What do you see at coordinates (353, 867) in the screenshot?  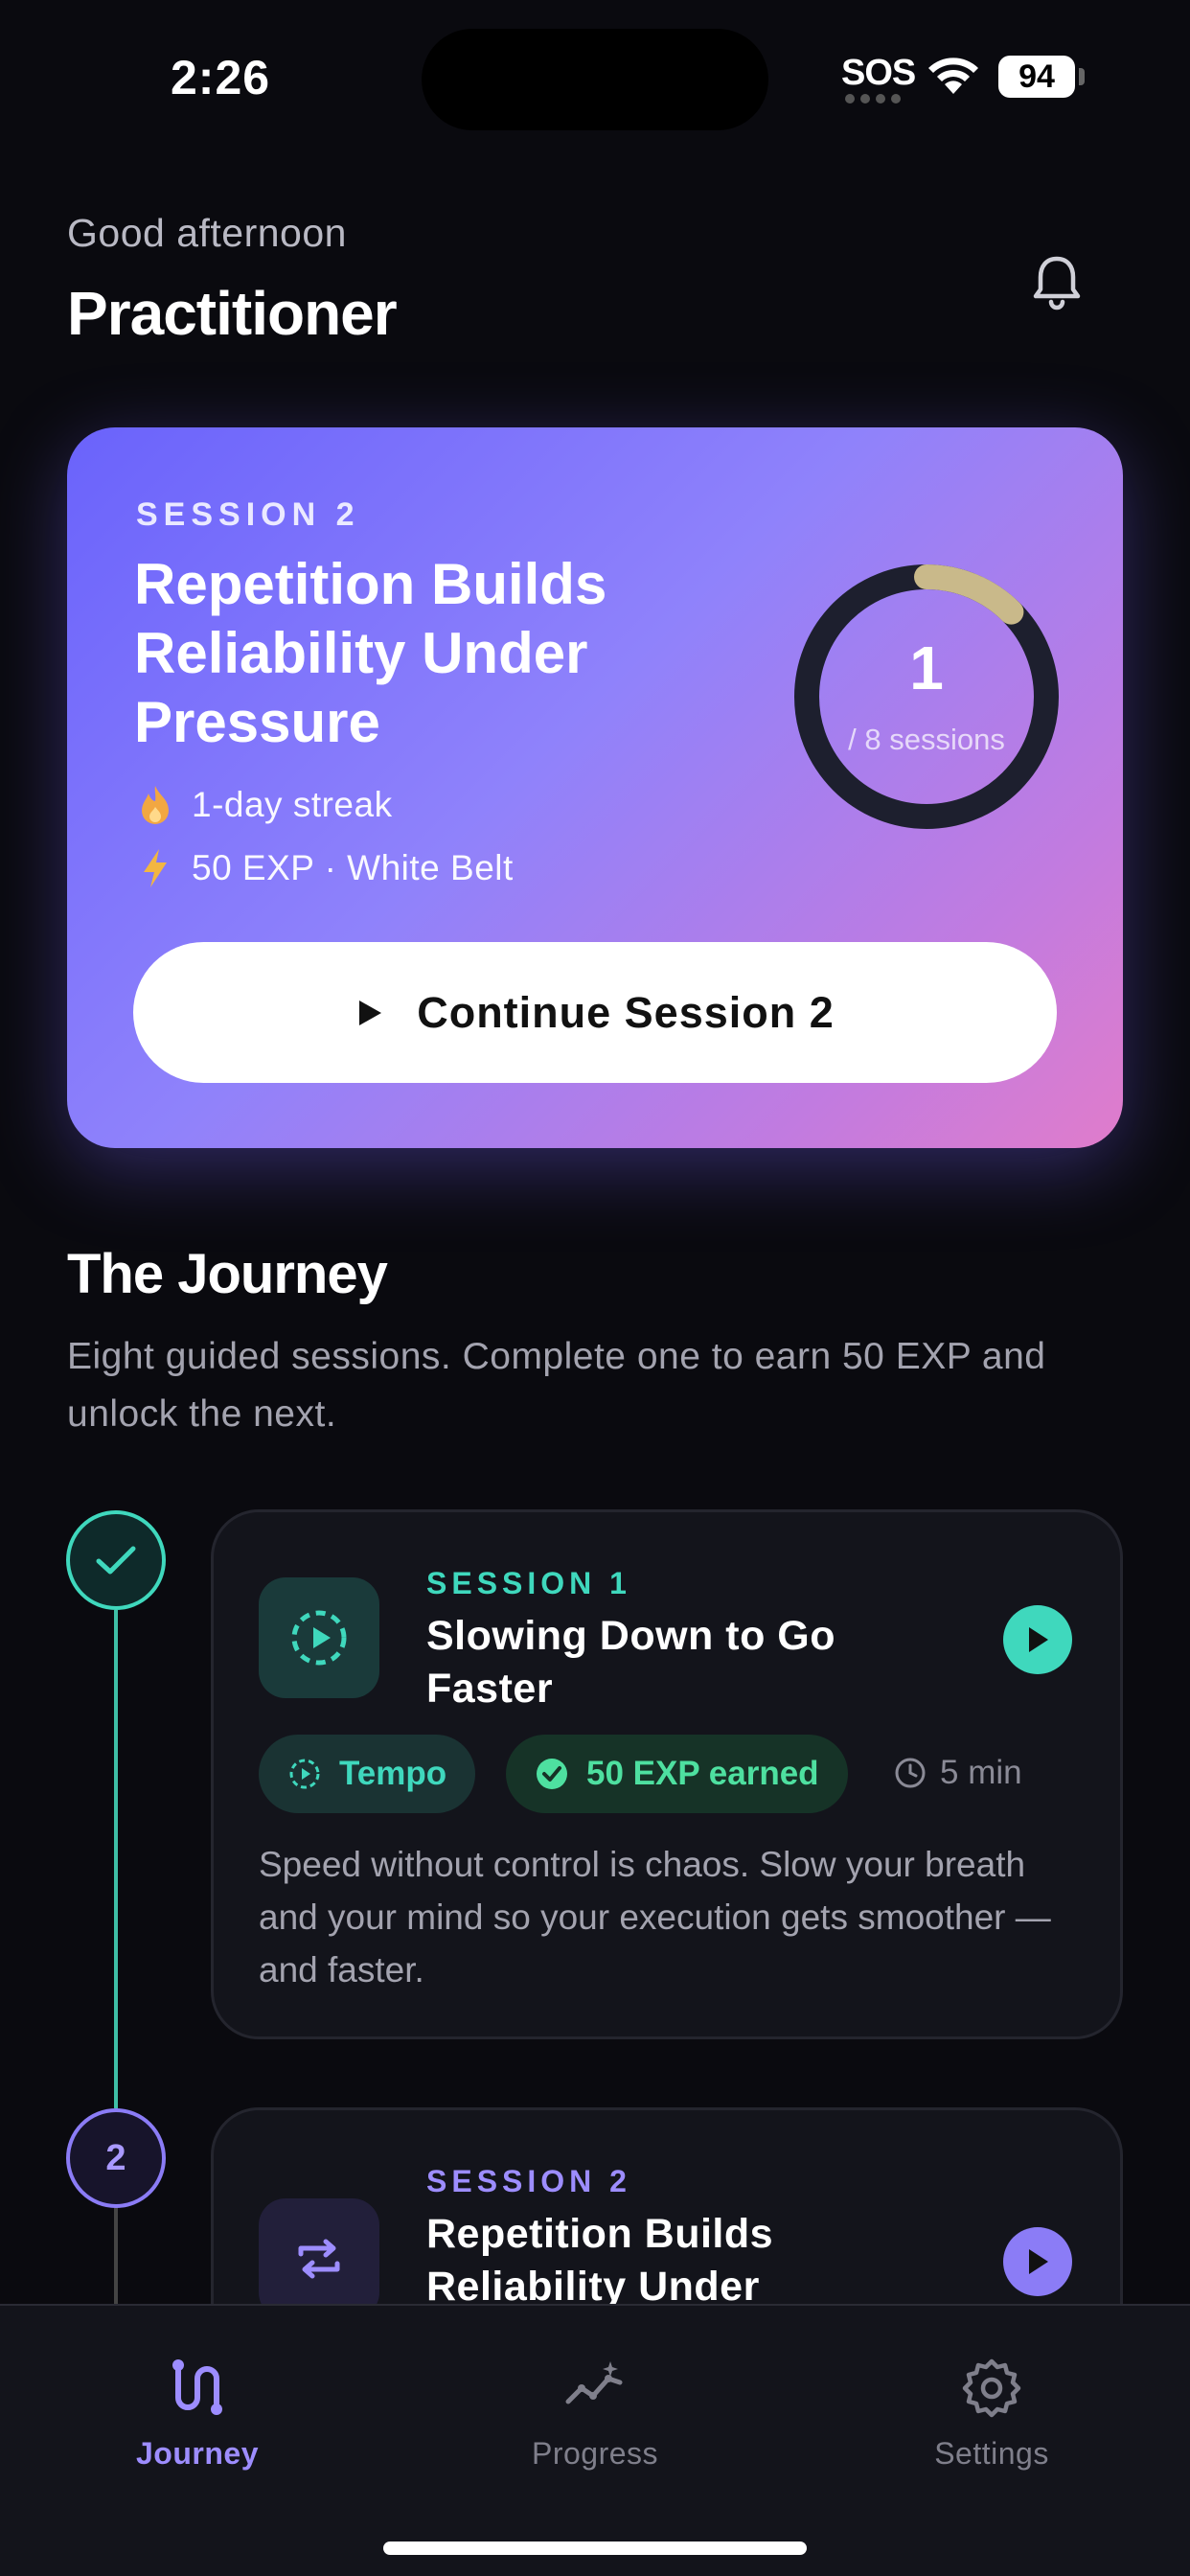 I see `exp-text: 50 EXP · White Belt` at bounding box center [353, 867].